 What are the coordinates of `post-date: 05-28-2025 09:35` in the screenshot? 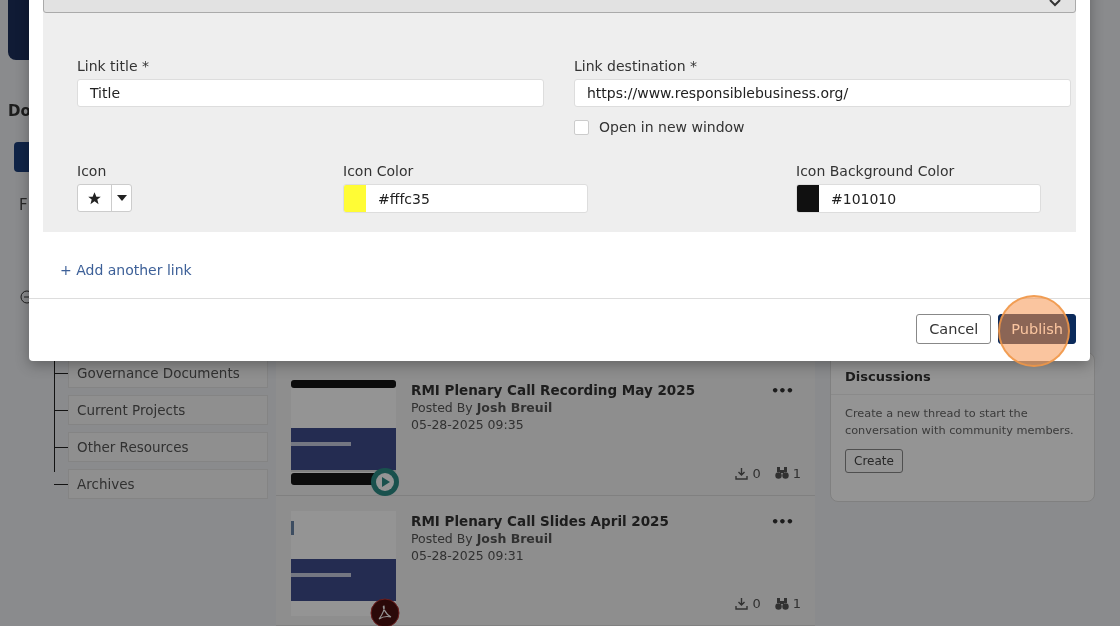 It's located at (468, 424).